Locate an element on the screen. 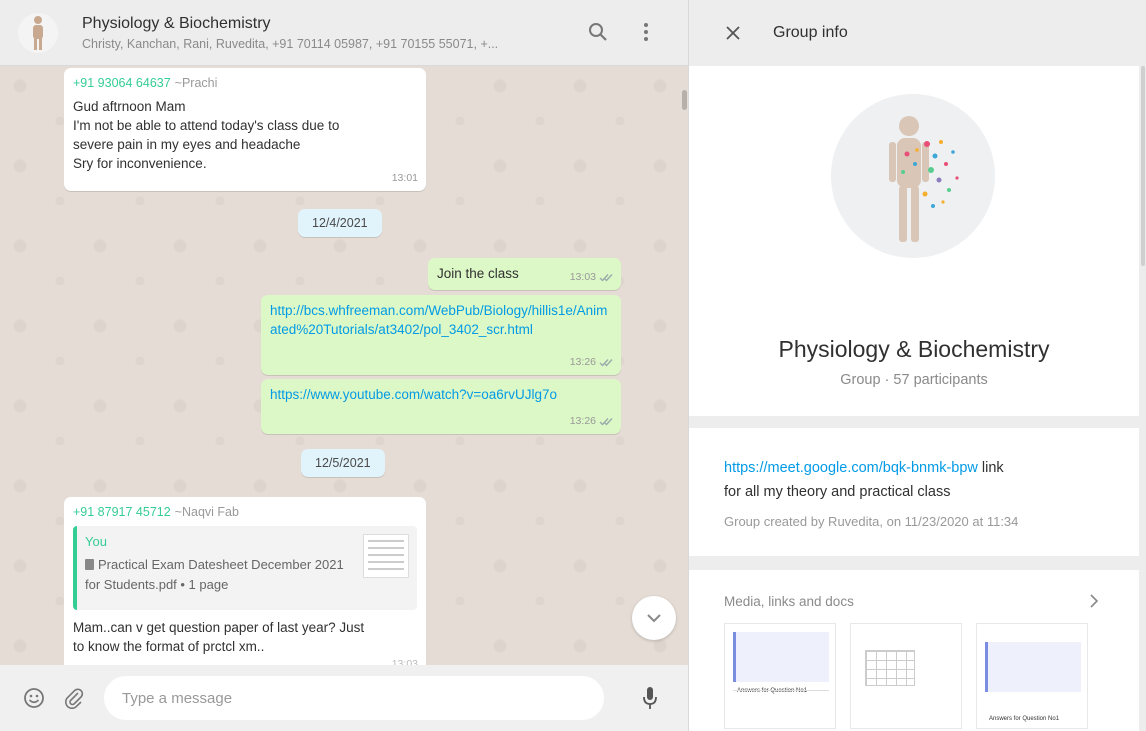 This screenshot has width=1146, height=731. message-input is located at coordinates (354, 698).